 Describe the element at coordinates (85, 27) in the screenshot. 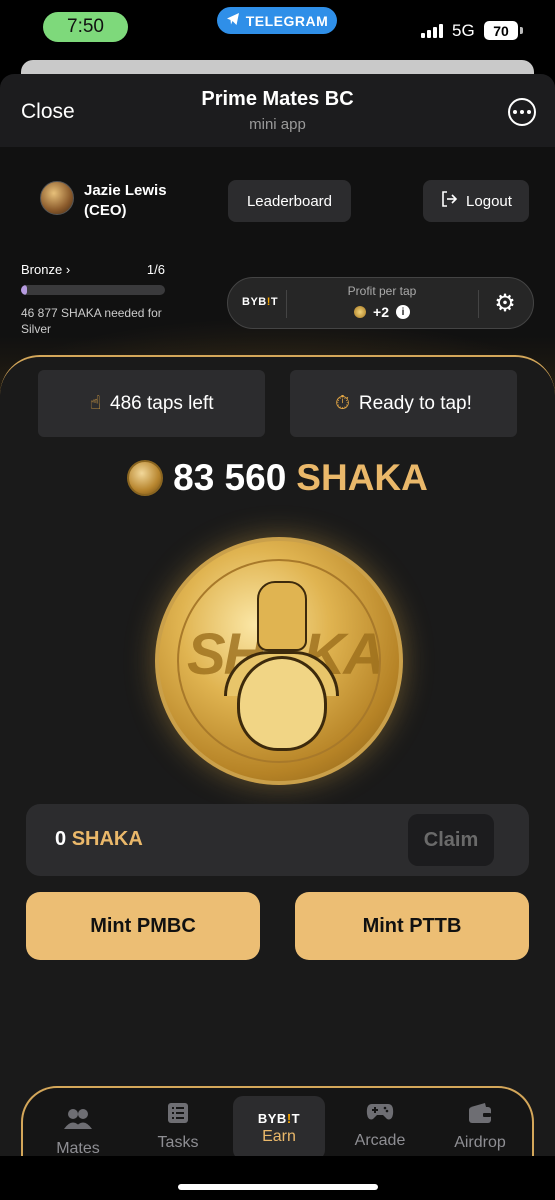

I see `status-time: 7:50` at that location.